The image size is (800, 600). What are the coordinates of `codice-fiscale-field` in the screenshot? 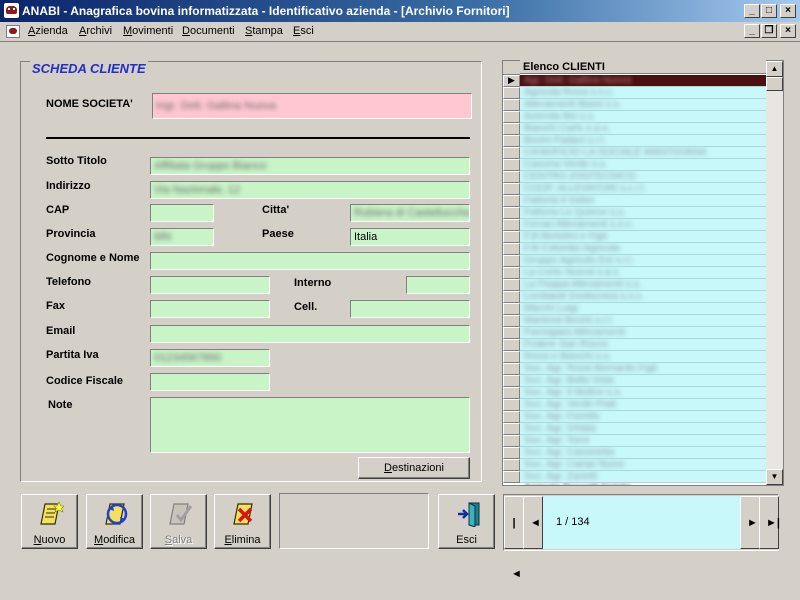 It's located at (210, 382).